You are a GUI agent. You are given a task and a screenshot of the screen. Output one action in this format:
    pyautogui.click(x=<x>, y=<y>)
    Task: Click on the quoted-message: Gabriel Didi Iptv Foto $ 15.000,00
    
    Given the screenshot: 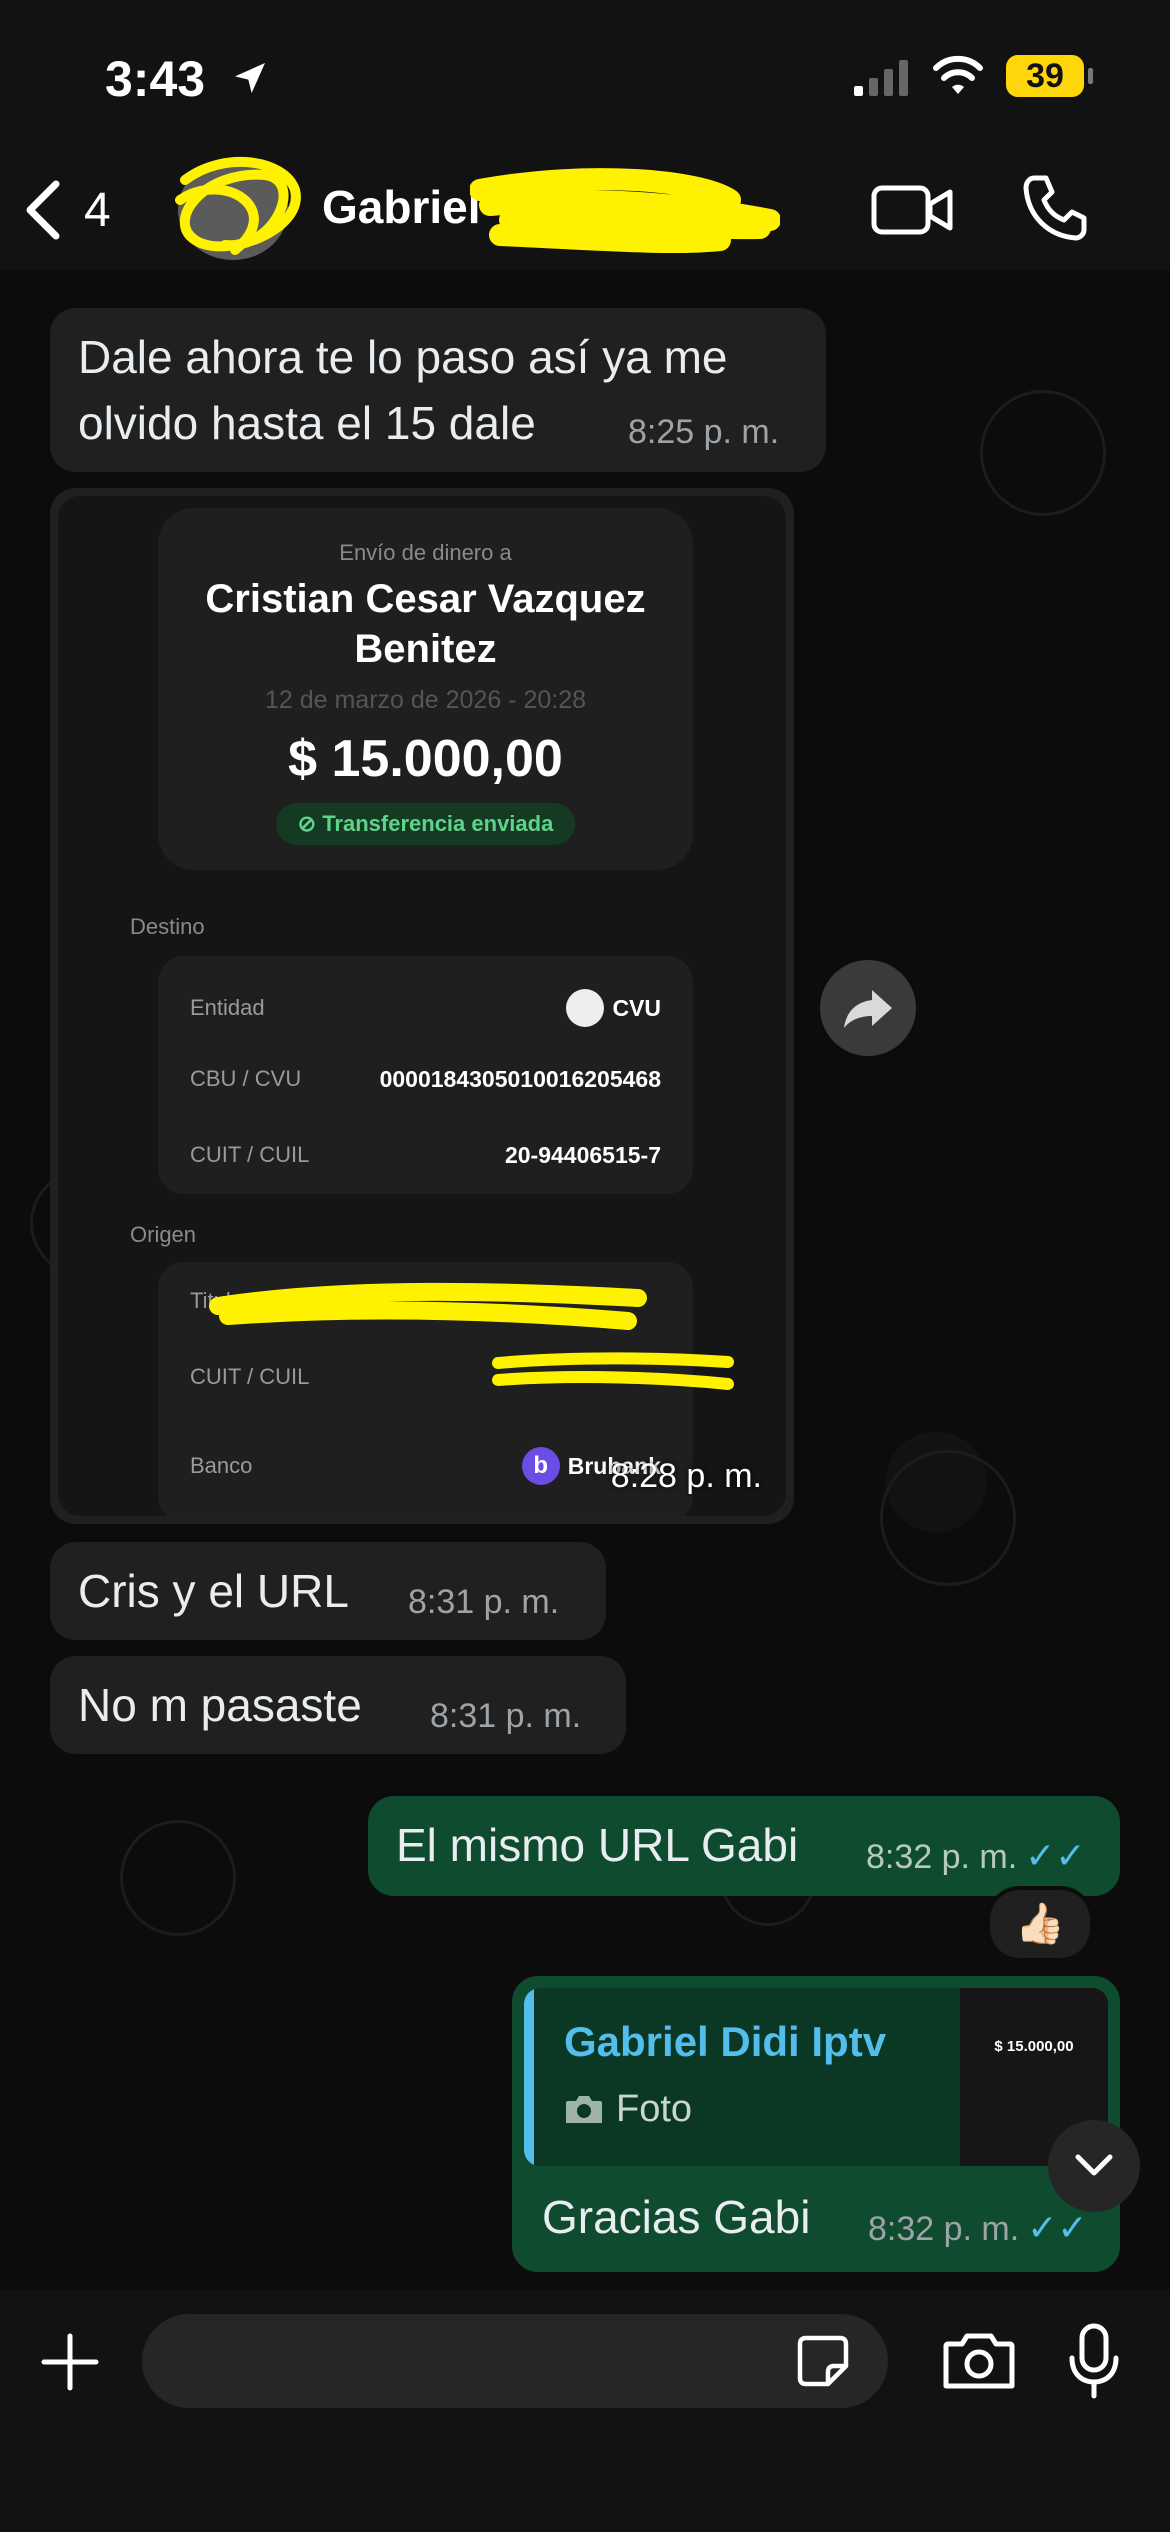 What is the action you would take?
    pyautogui.click(x=816, y=2077)
    